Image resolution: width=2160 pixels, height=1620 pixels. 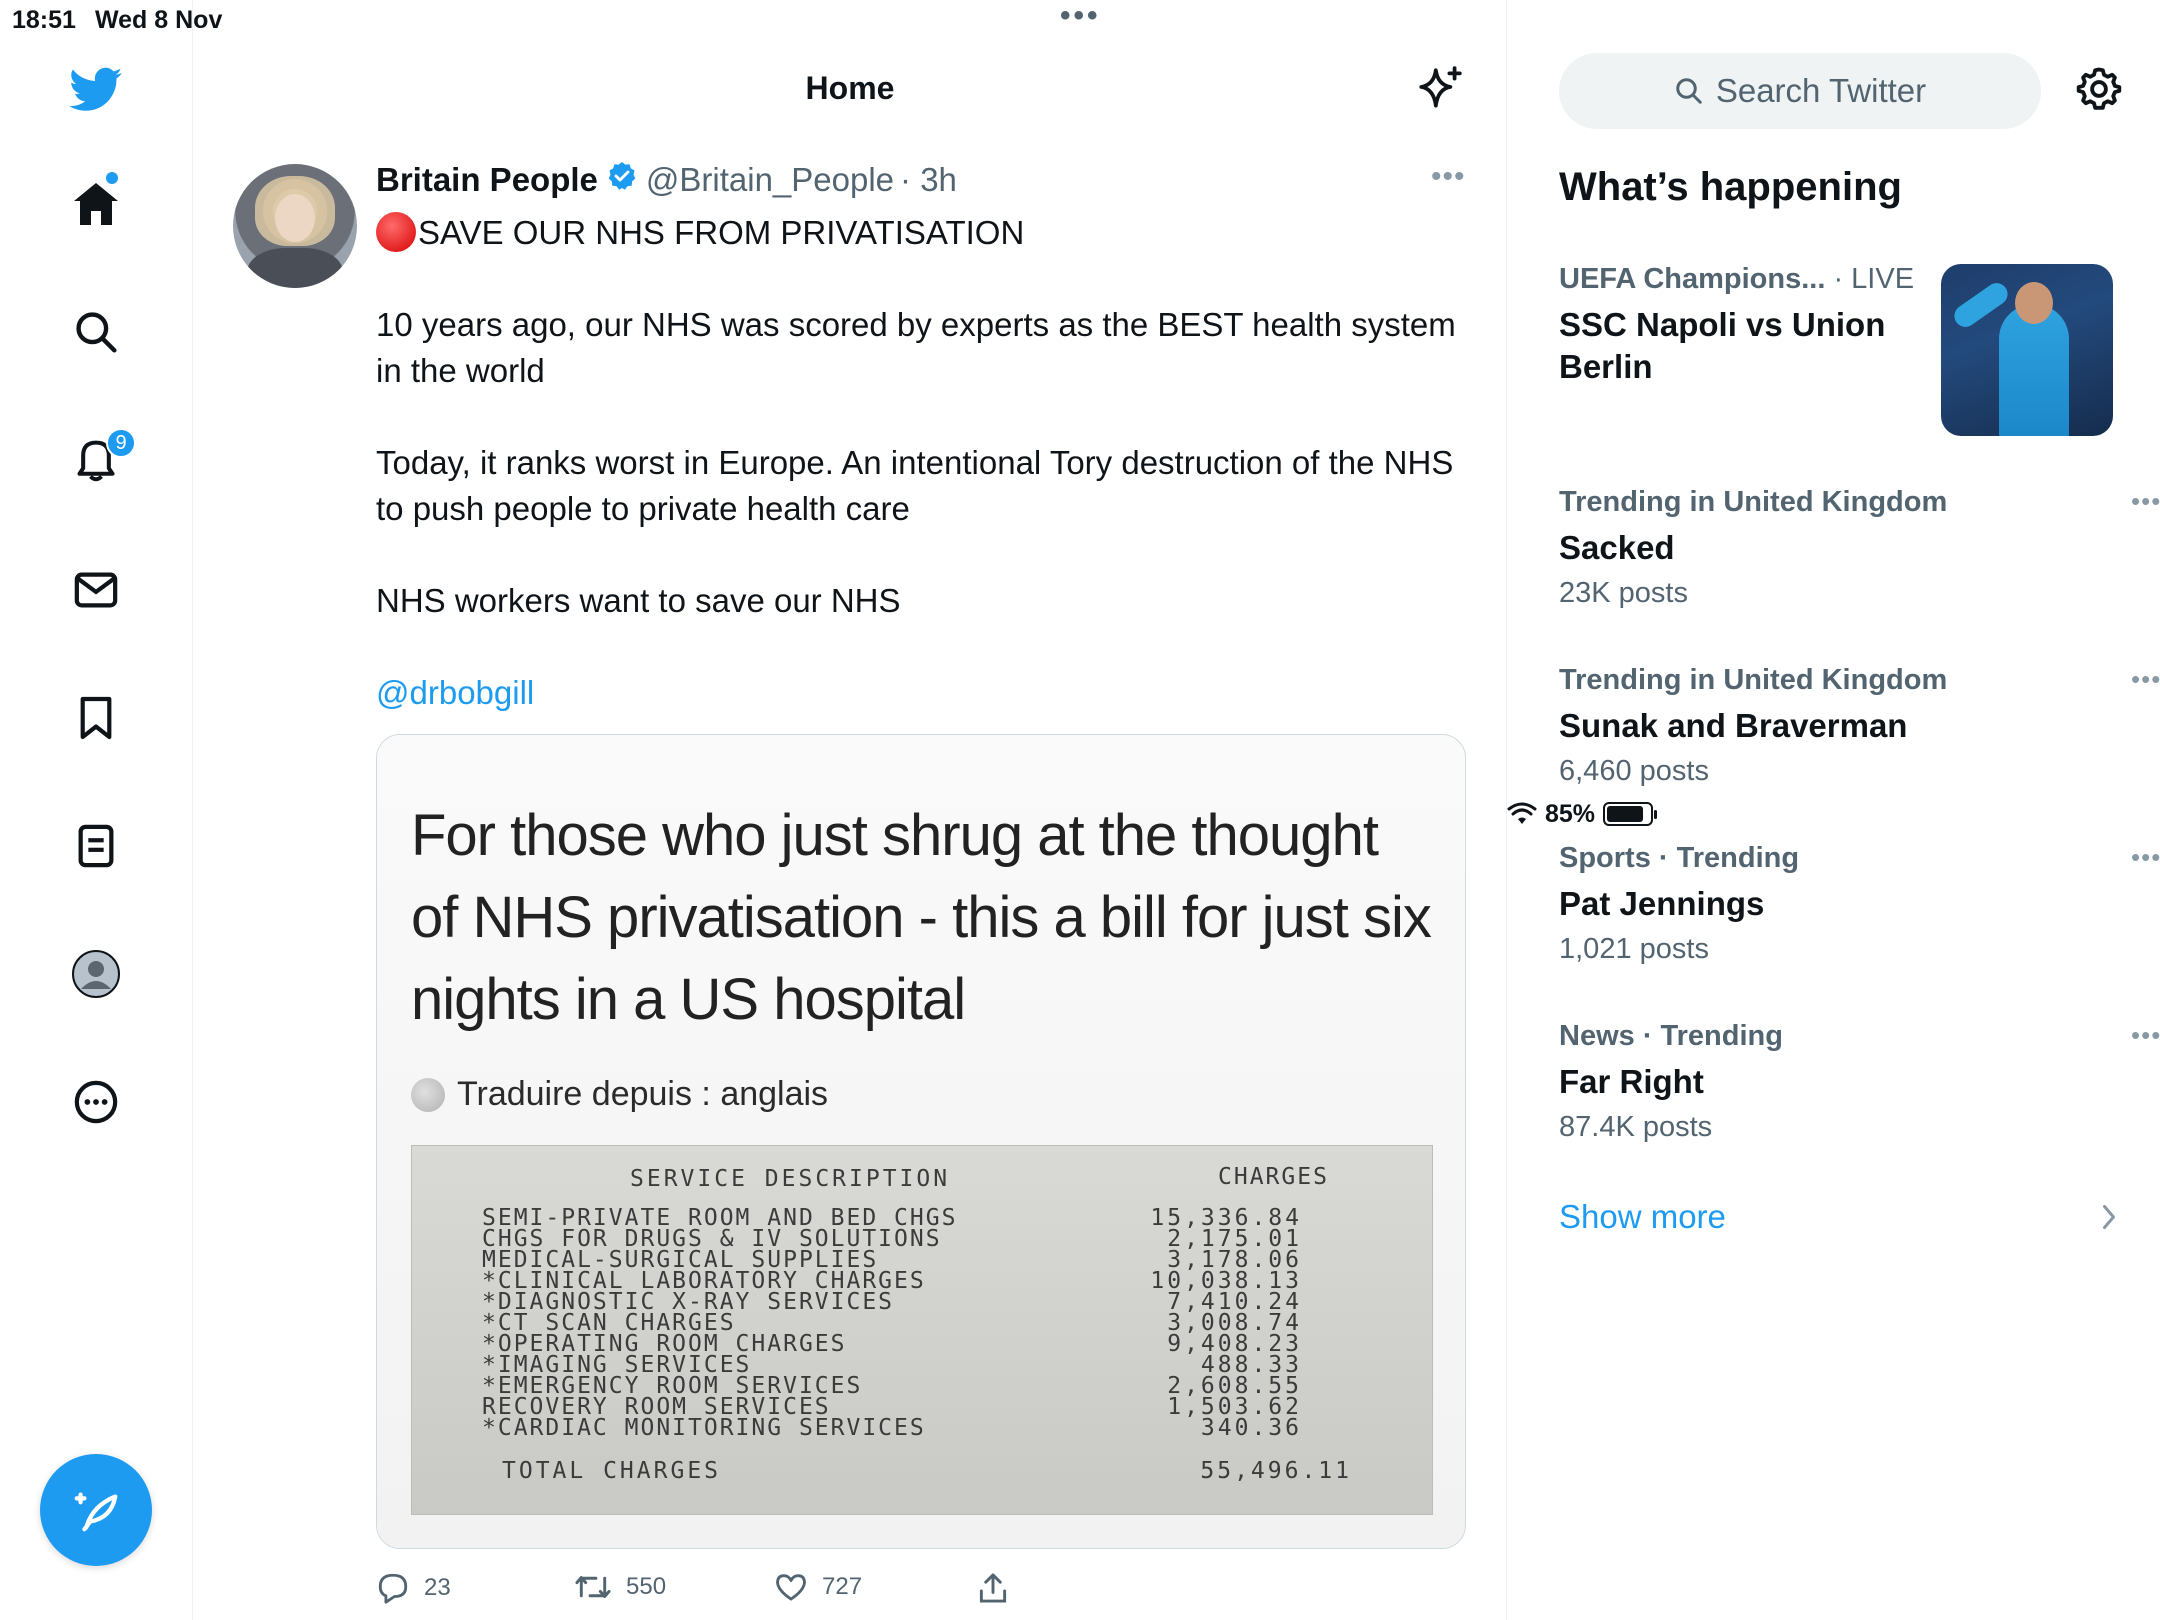 I want to click on trend-title: Sacked, so click(x=1617, y=547).